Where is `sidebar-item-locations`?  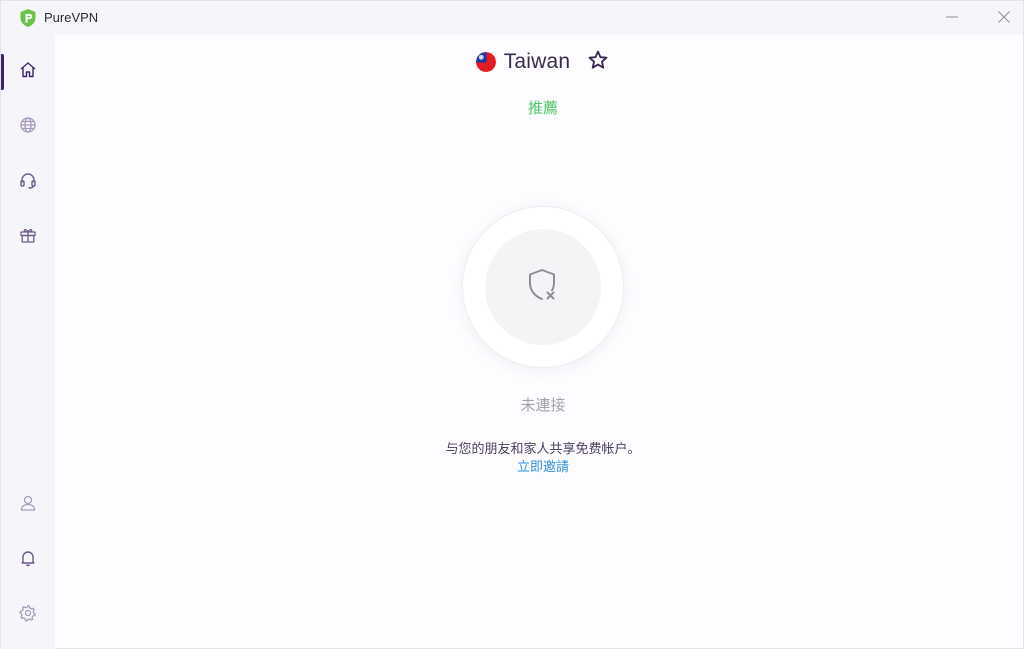
sidebar-item-locations is located at coordinates (28, 127).